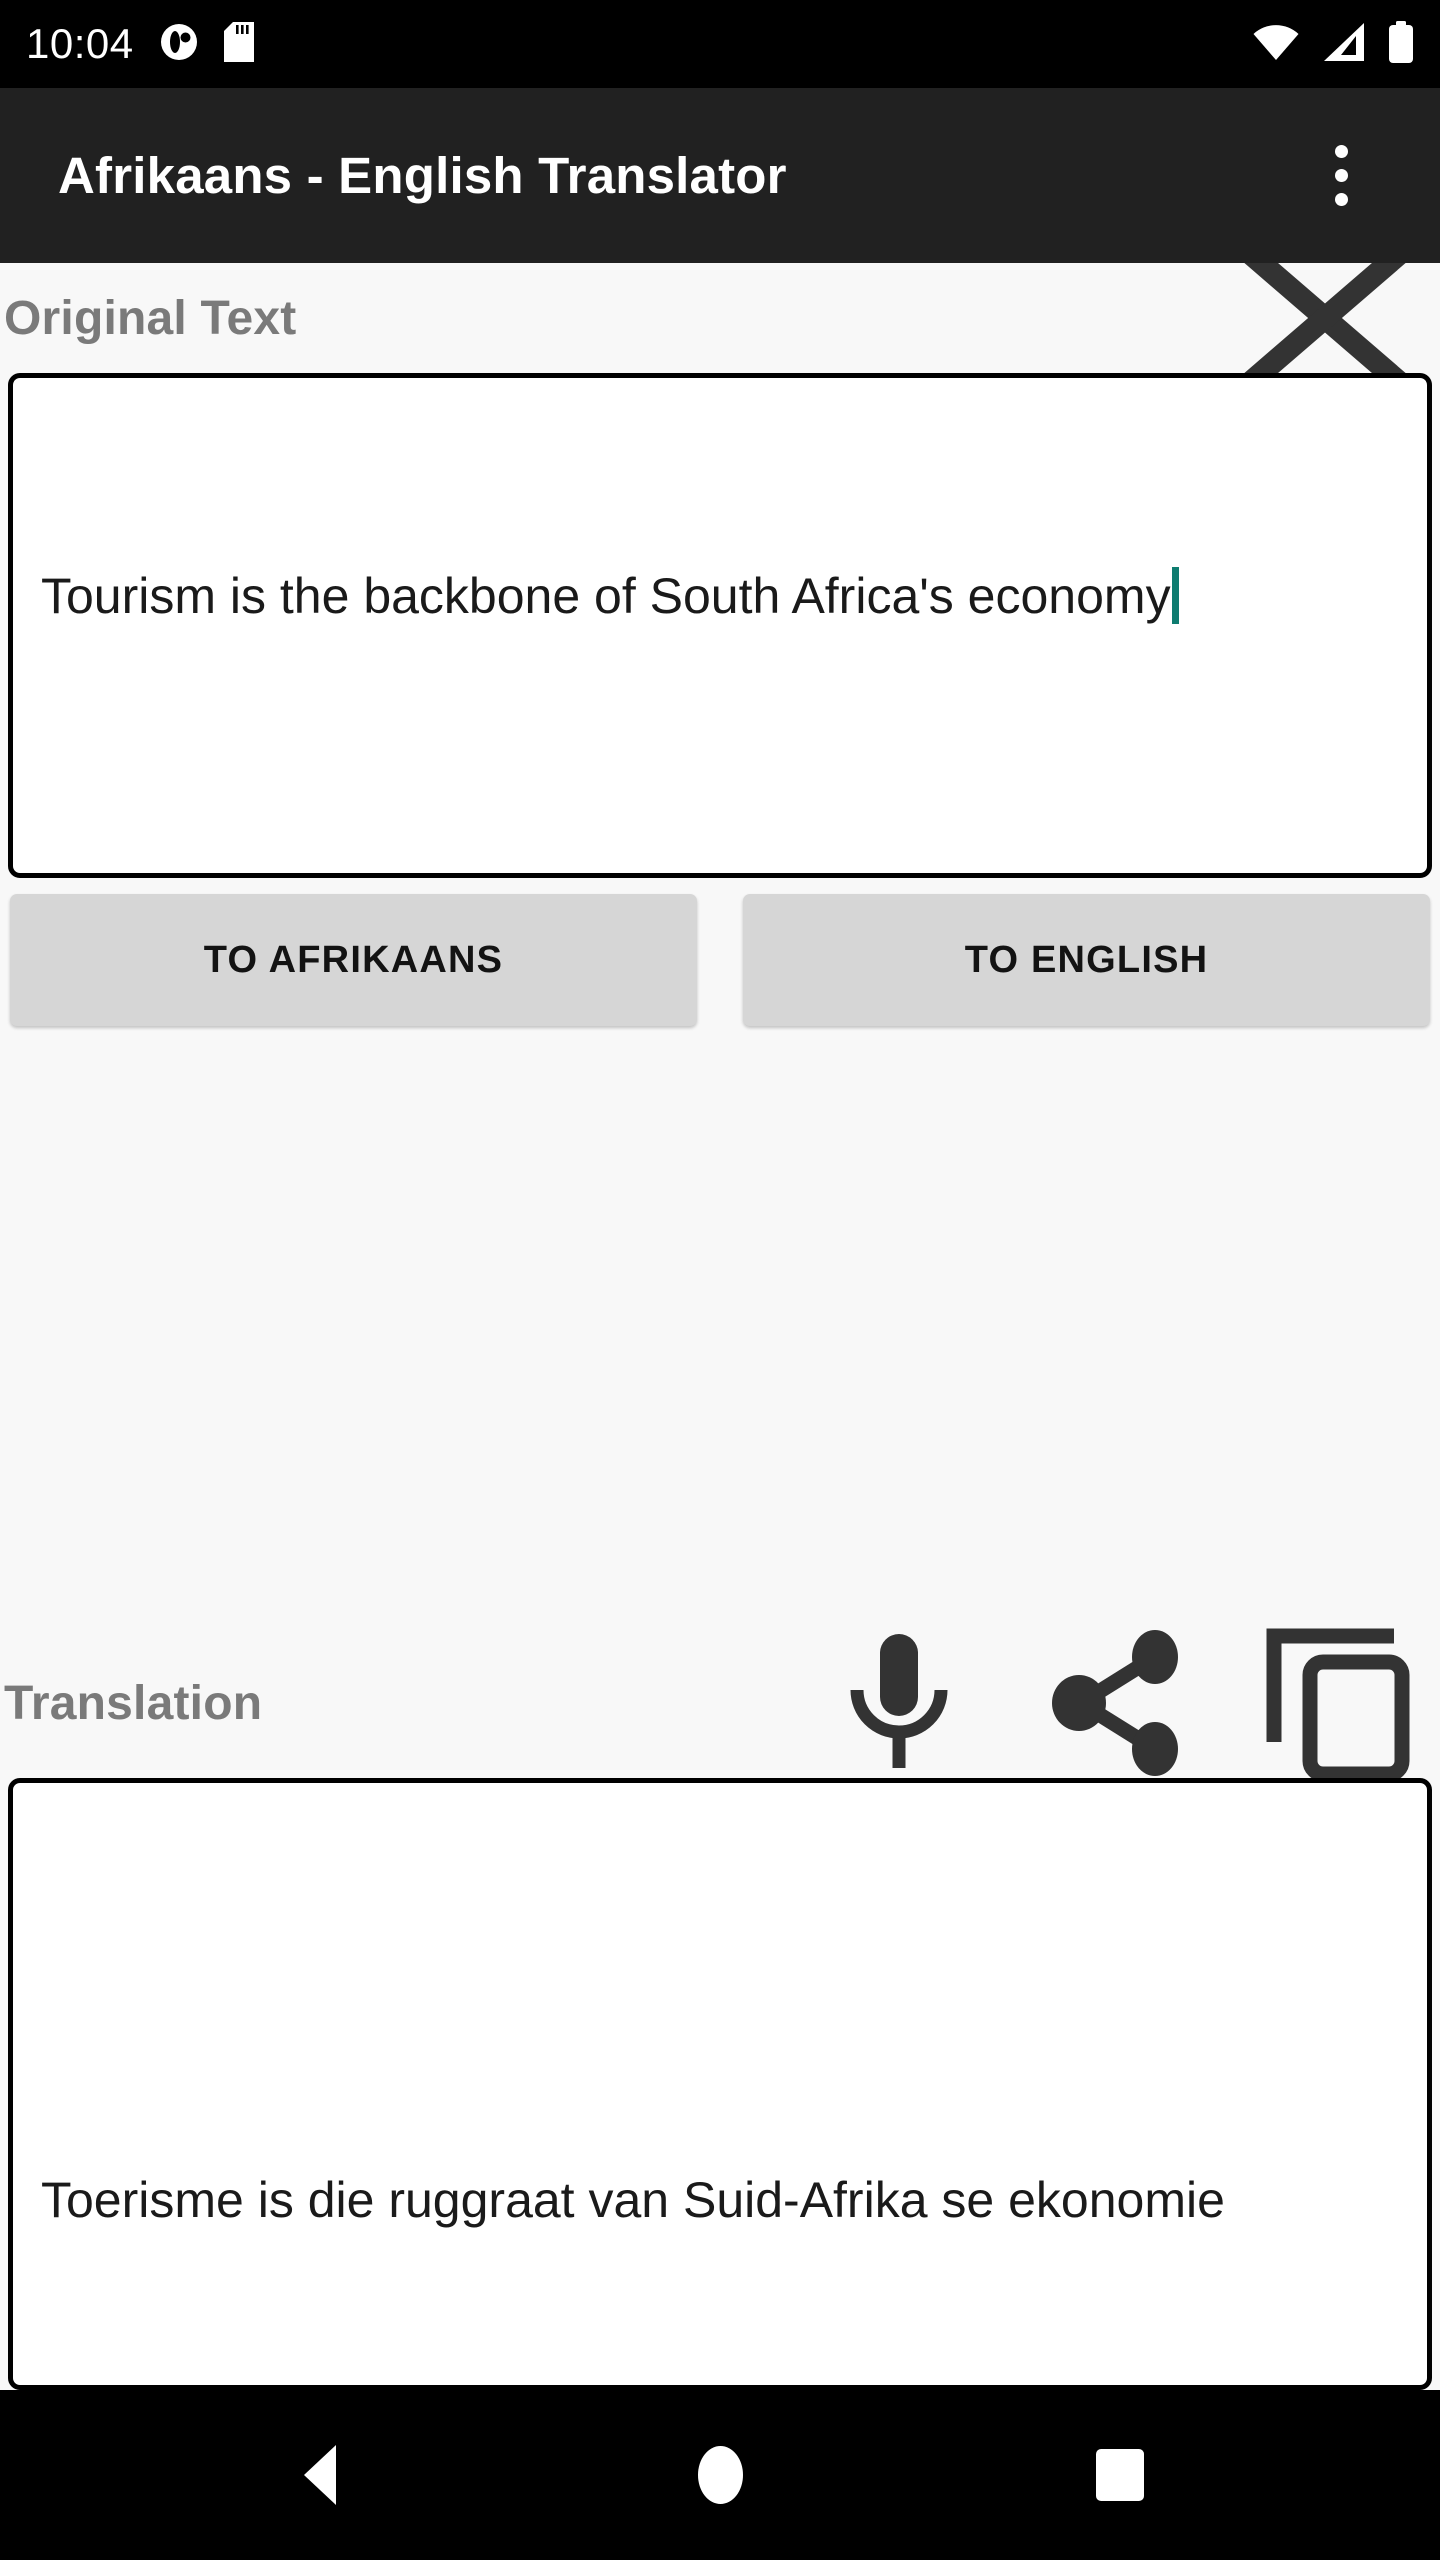 This screenshot has width=1440, height=2560. Describe the element at coordinates (1175, 595) in the screenshot. I see `text-caret` at that location.